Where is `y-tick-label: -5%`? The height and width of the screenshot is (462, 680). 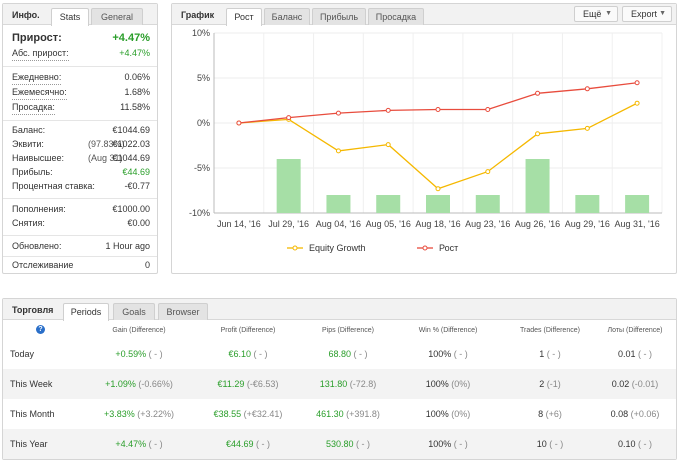
y-tick-label: -5% is located at coordinates (202, 168).